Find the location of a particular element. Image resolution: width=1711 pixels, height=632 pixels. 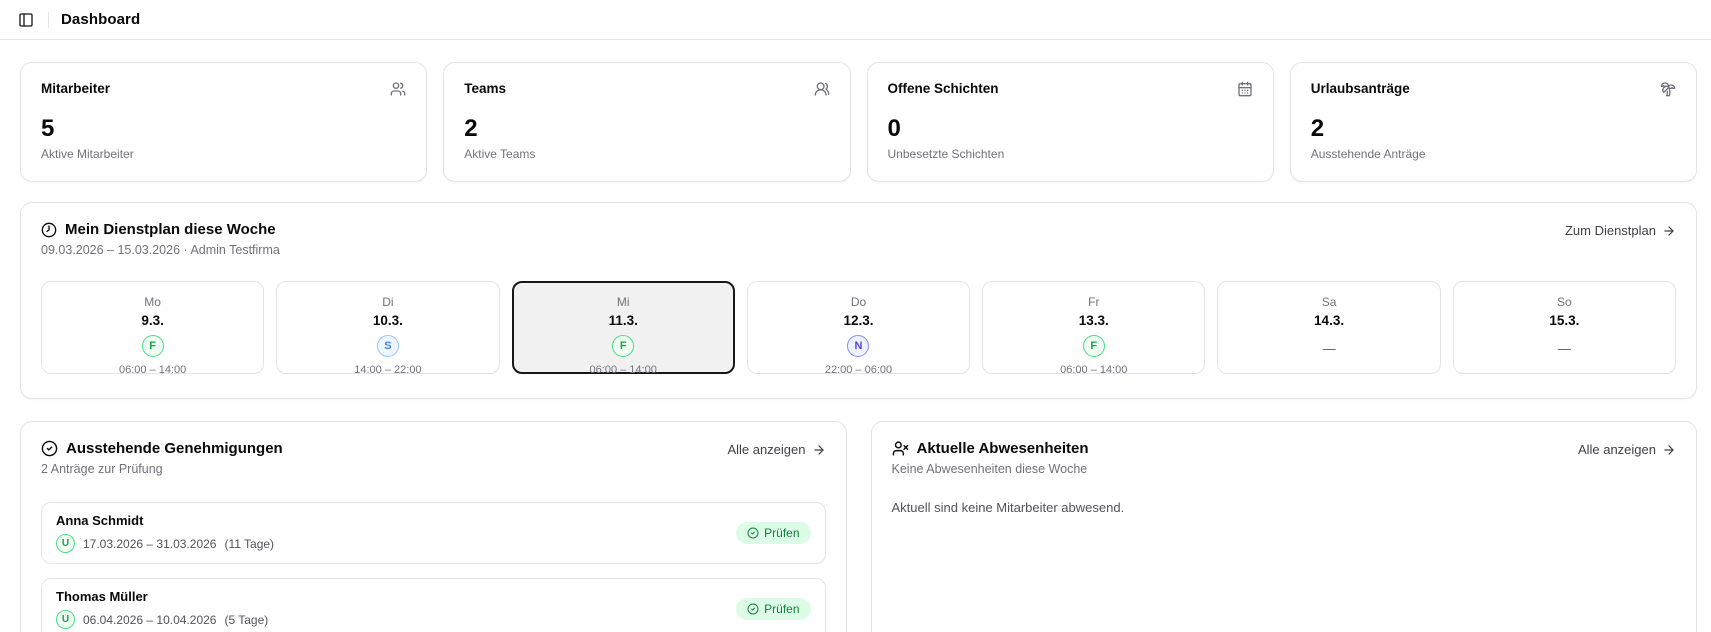

users-round-icon is located at coordinates (822, 89).